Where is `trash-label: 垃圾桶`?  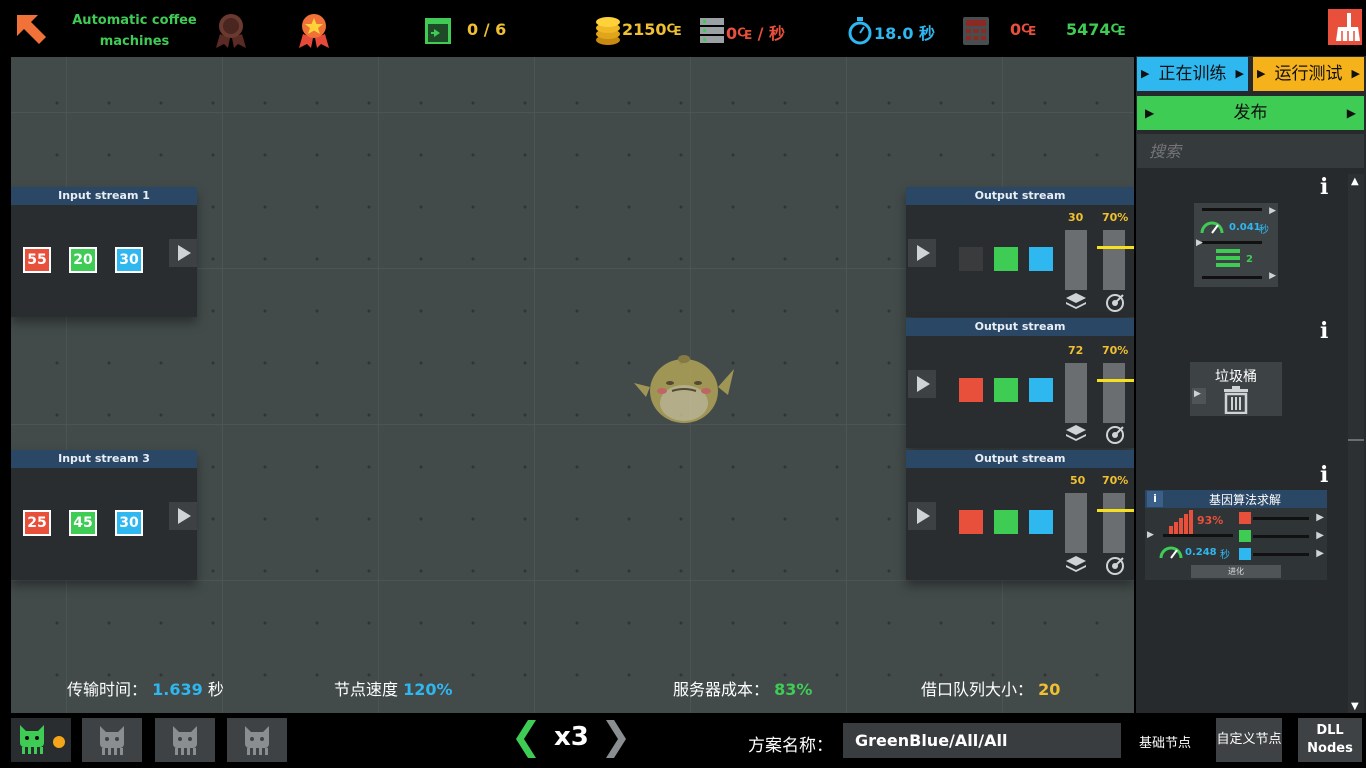
trash-label: 垃圾桶 is located at coordinates (1236, 377).